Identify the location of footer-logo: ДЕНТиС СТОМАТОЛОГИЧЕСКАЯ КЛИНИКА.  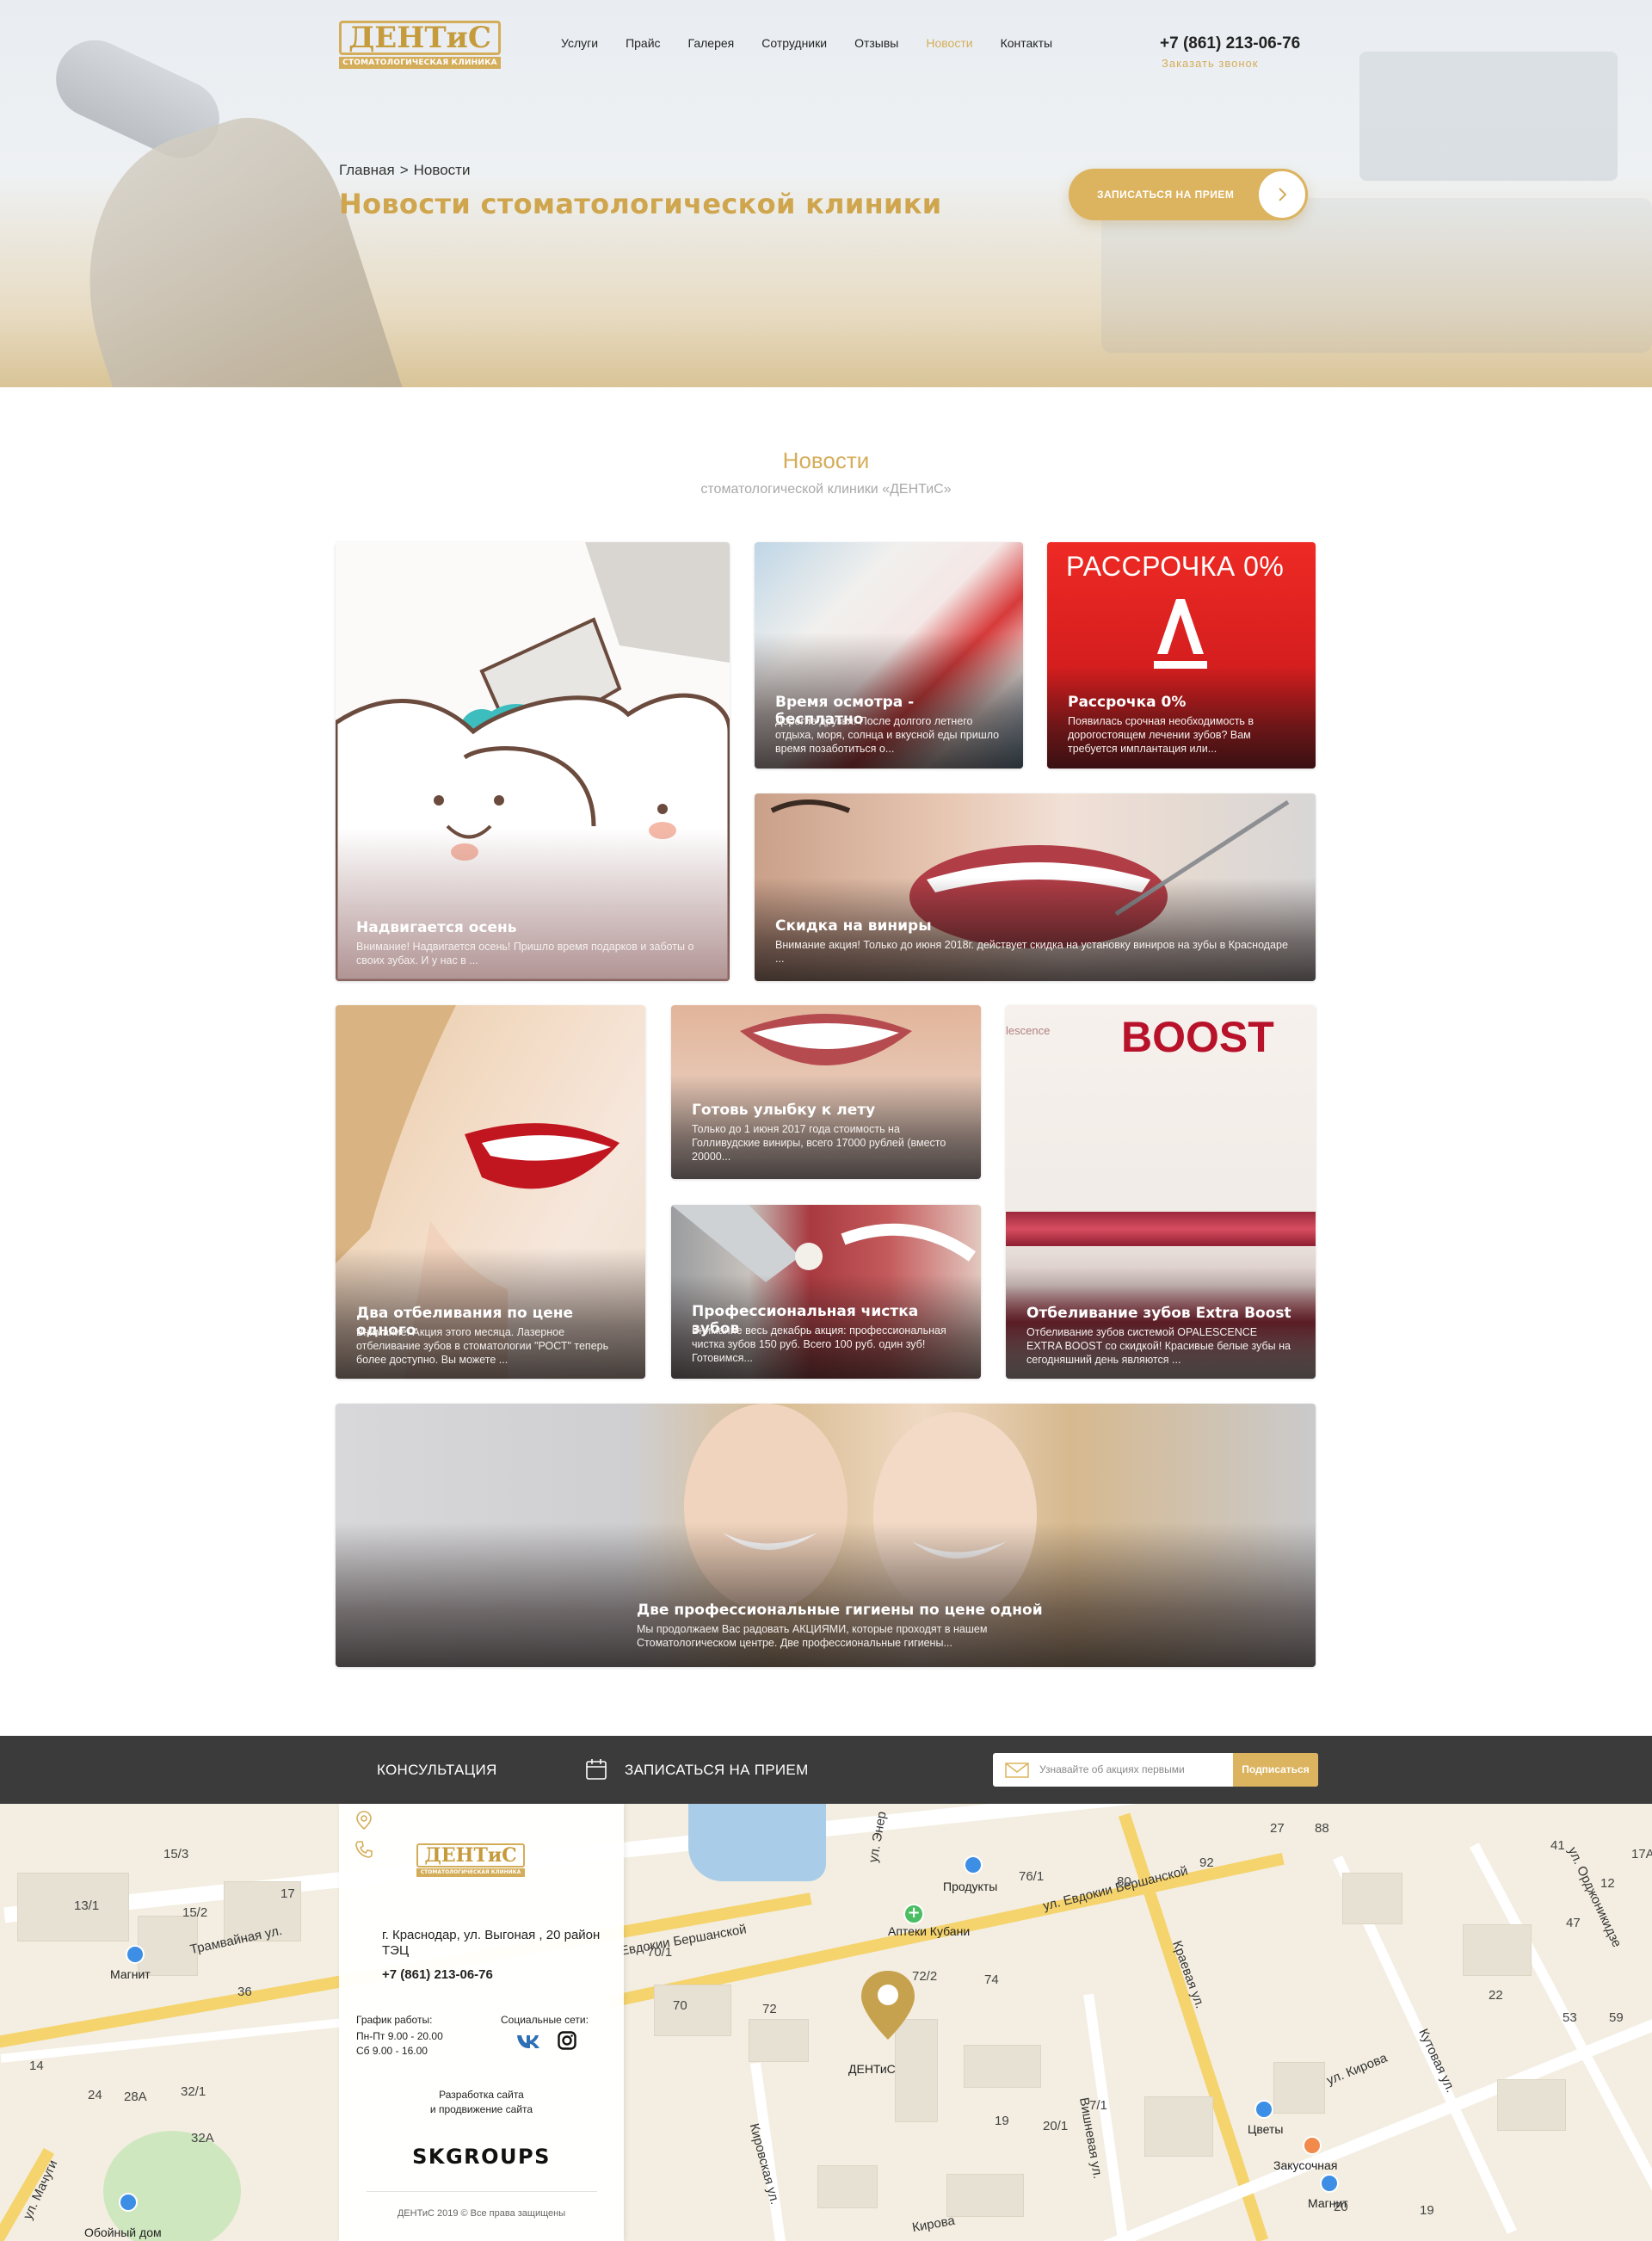
(470, 1860).